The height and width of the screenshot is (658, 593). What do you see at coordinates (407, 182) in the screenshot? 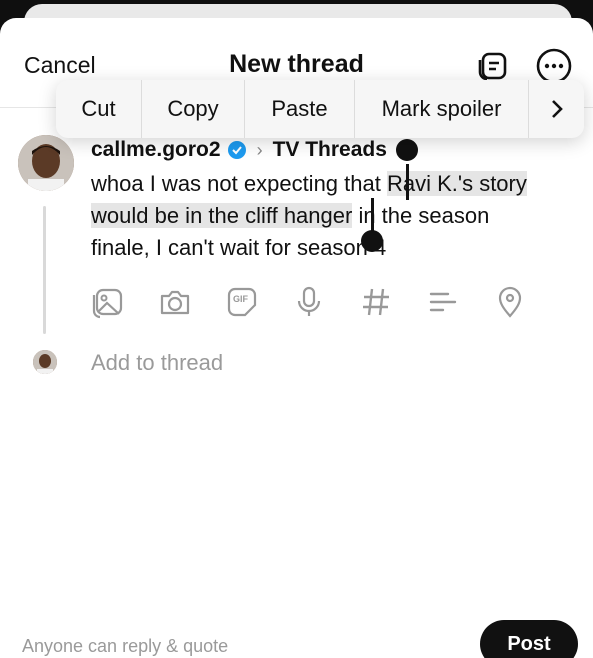
I see `selection-start-handle-bar` at bounding box center [407, 182].